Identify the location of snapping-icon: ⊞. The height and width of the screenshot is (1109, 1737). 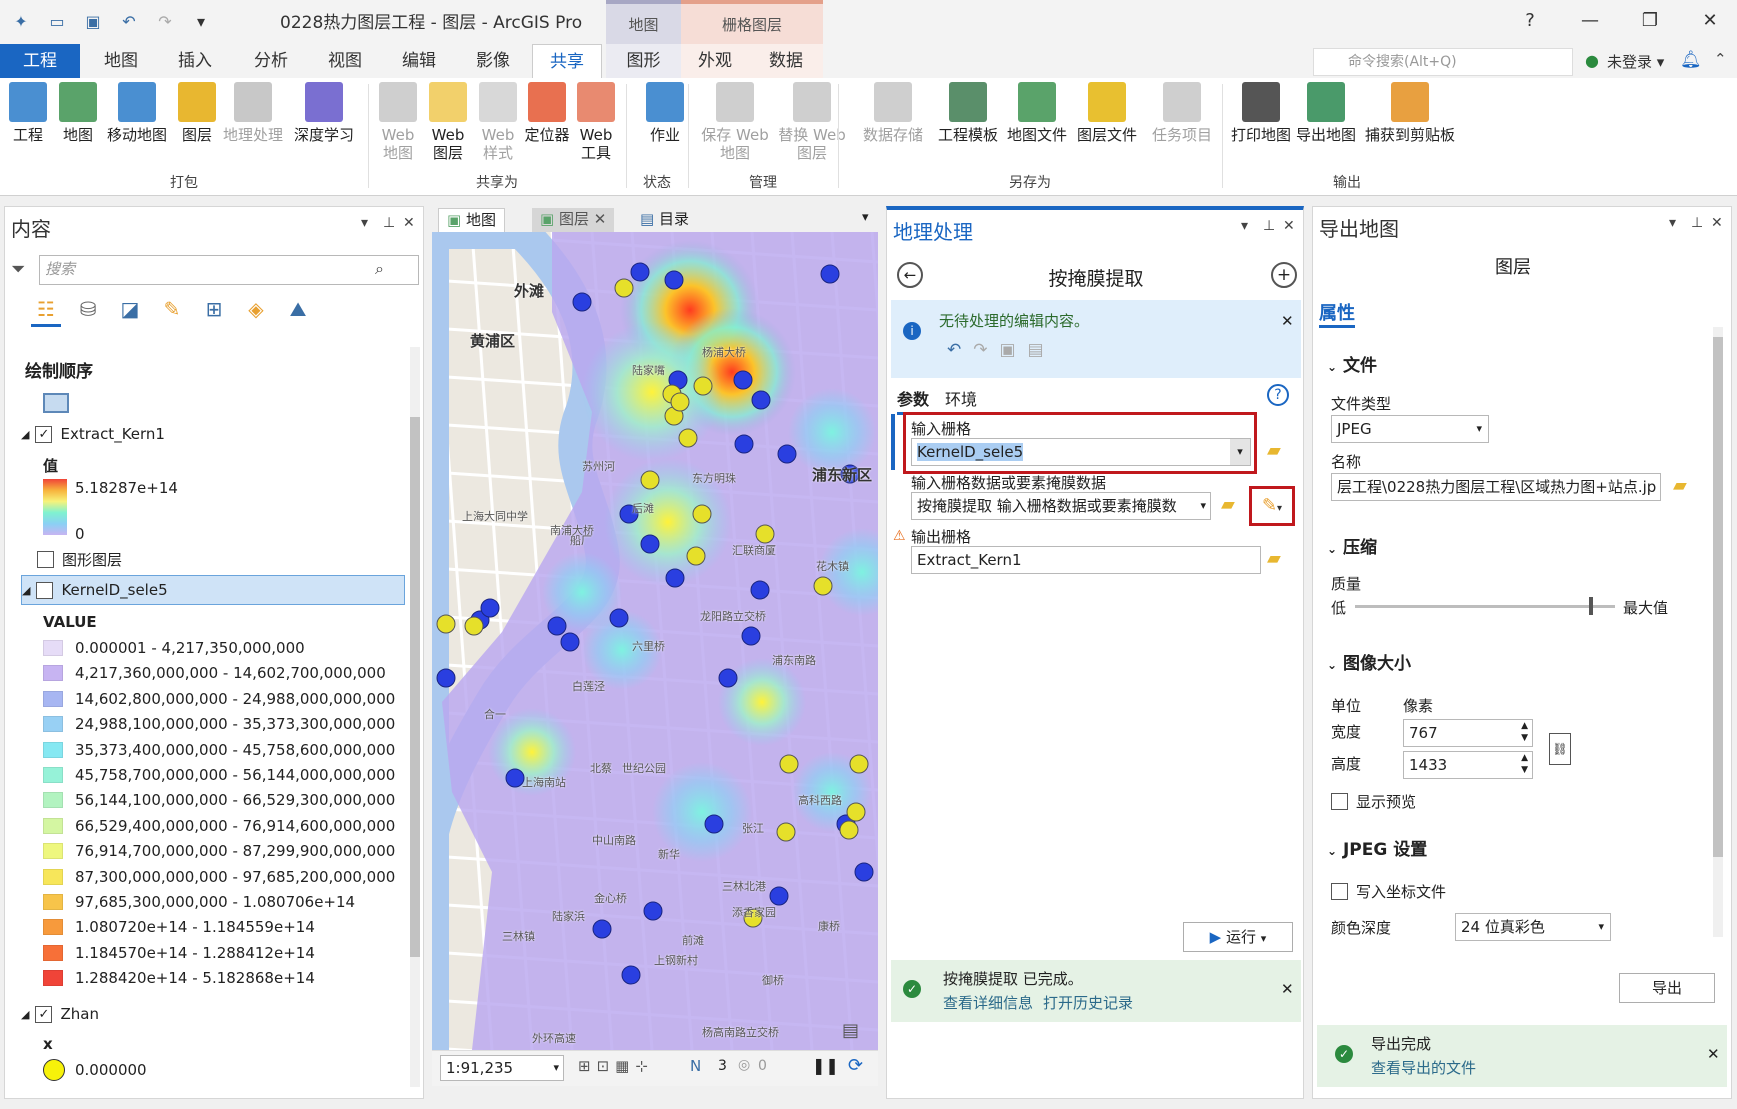
(214, 312).